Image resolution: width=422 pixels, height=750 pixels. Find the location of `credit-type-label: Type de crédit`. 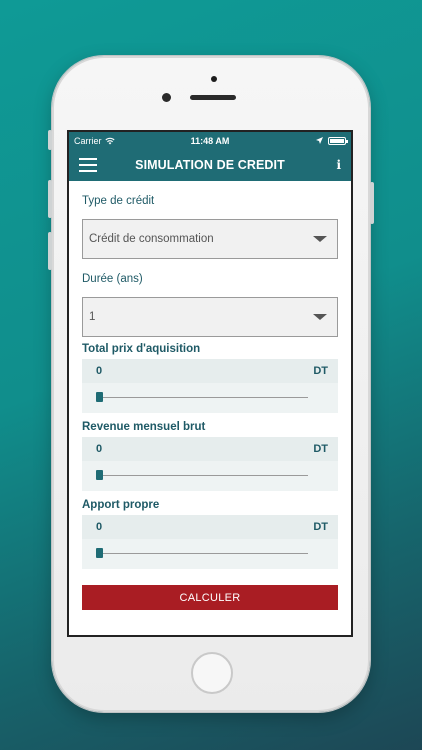

credit-type-label: Type de crédit is located at coordinates (118, 201).